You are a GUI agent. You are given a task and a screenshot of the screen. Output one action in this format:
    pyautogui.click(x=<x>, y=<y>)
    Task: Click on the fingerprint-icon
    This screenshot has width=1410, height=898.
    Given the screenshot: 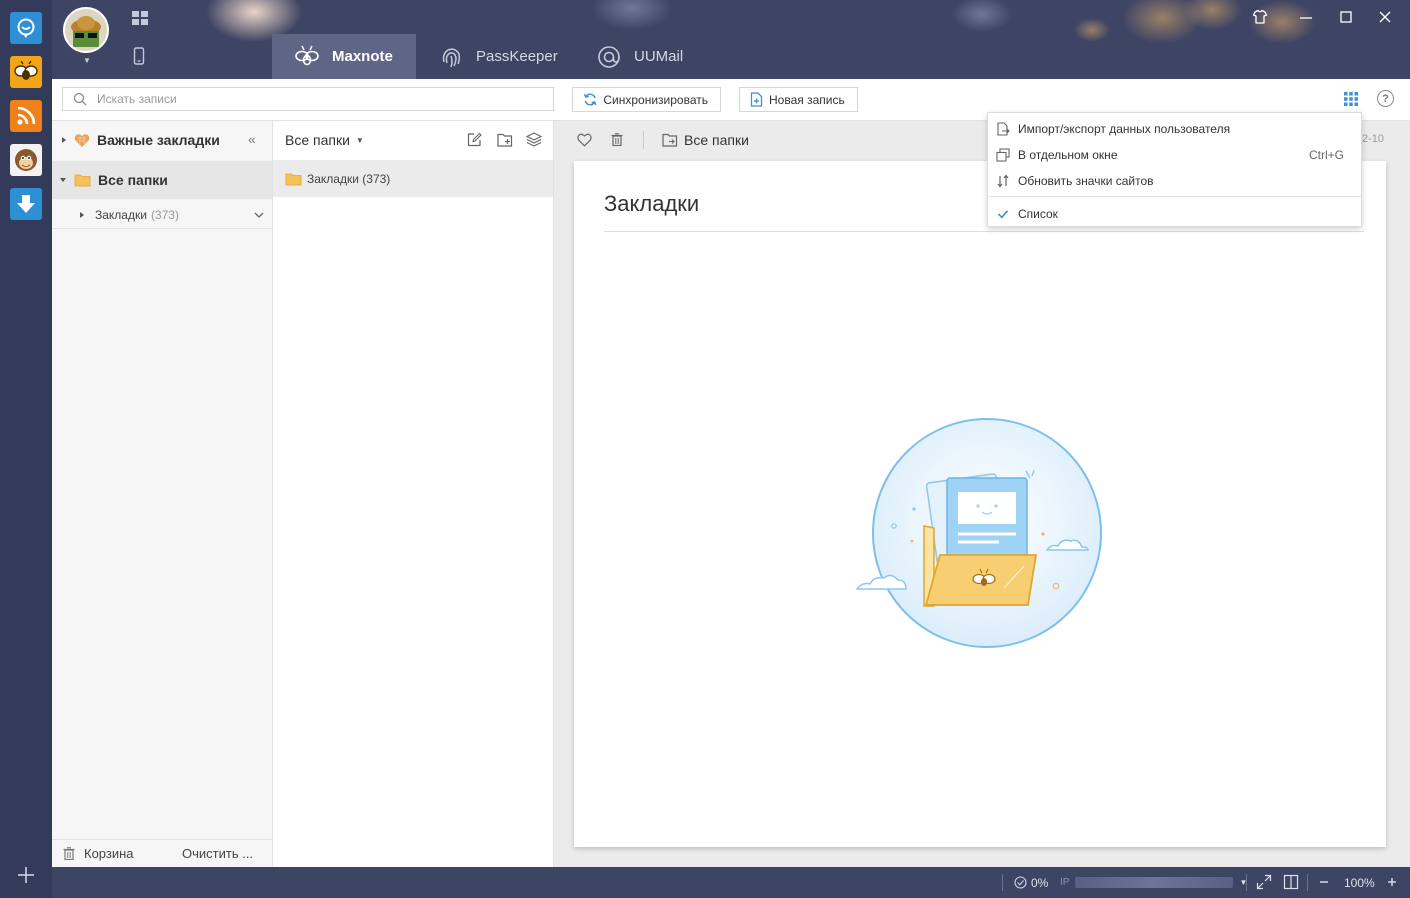 What is the action you would take?
    pyautogui.click(x=451, y=57)
    